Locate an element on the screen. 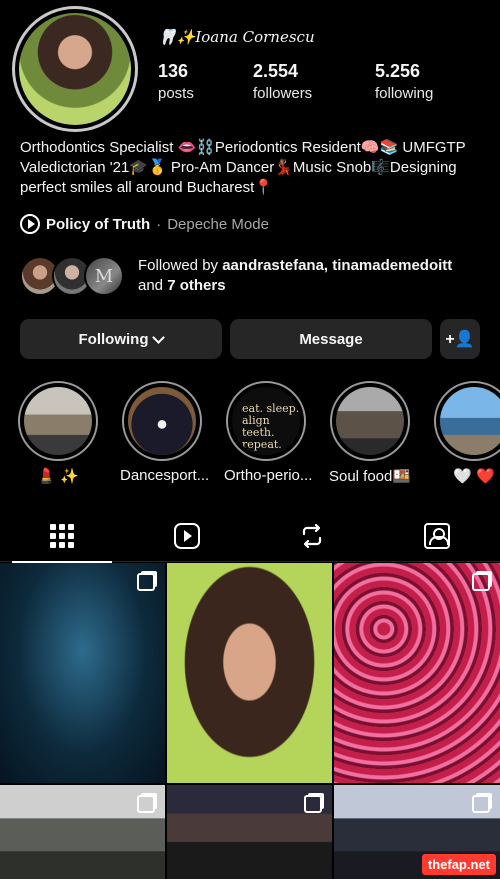 This screenshot has height=879, width=500. music-song: Policy of Truth is located at coordinates (98, 224).